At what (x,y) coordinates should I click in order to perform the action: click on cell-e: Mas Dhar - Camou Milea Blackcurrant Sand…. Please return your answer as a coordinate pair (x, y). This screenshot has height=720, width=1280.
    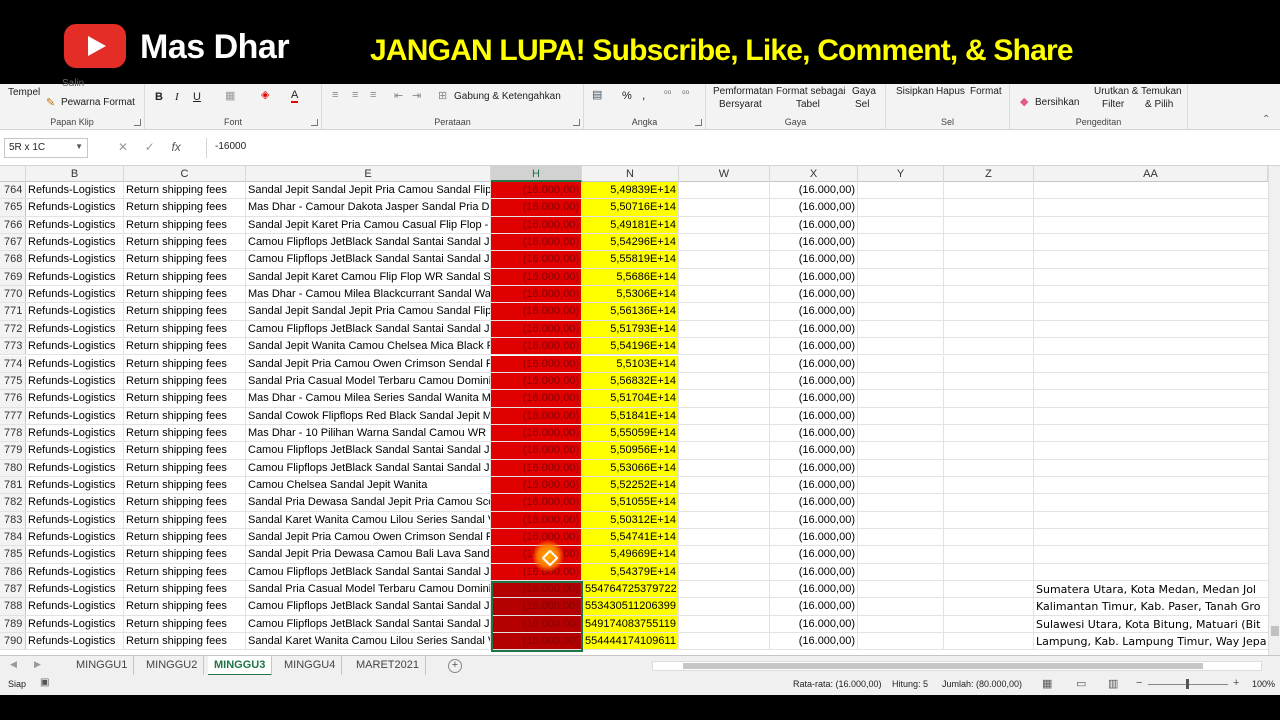
    Looking at the image, I should click on (368, 294).